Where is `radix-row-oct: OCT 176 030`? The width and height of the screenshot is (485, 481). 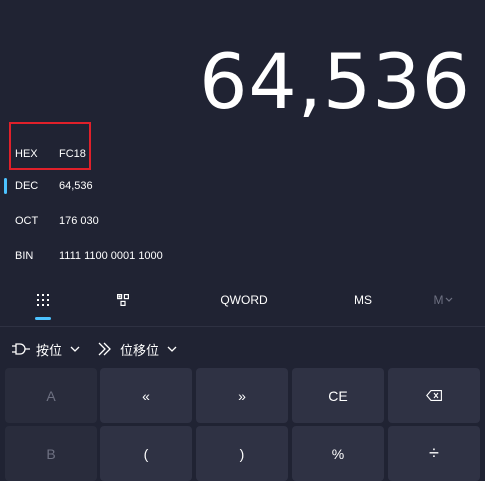
radix-row-oct: OCT 176 030 is located at coordinates (150, 221).